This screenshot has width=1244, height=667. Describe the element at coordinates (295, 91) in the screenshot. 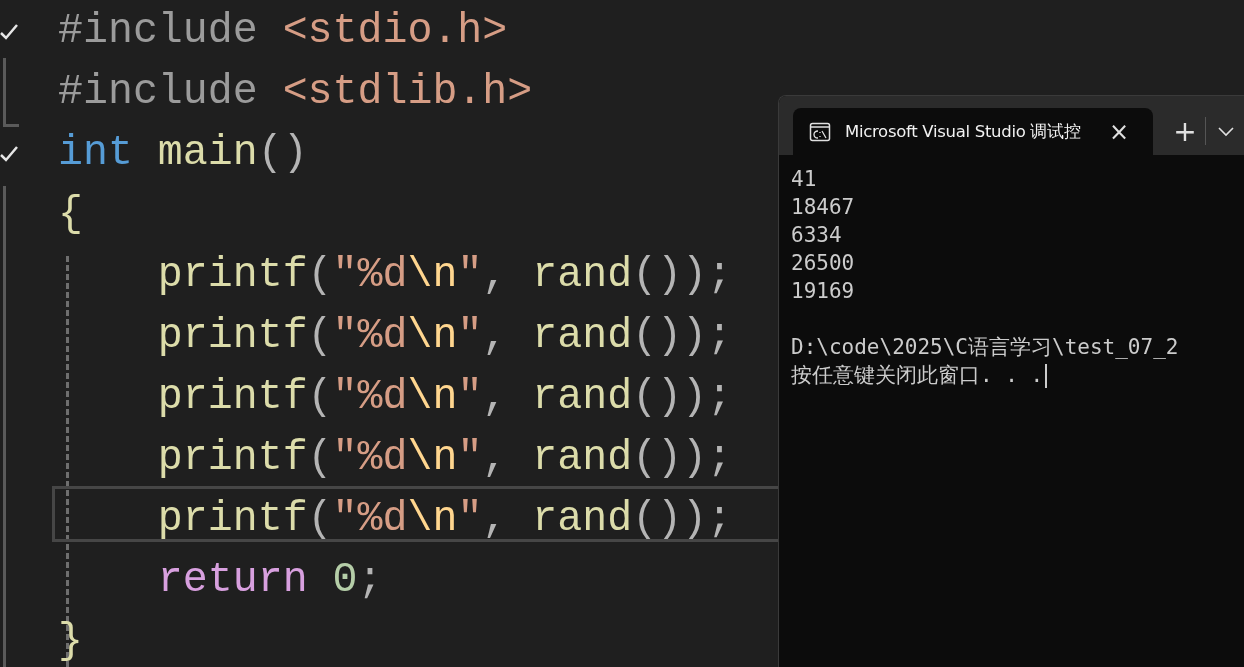

I see `code-line: #include <stdlib.h>` at that location.